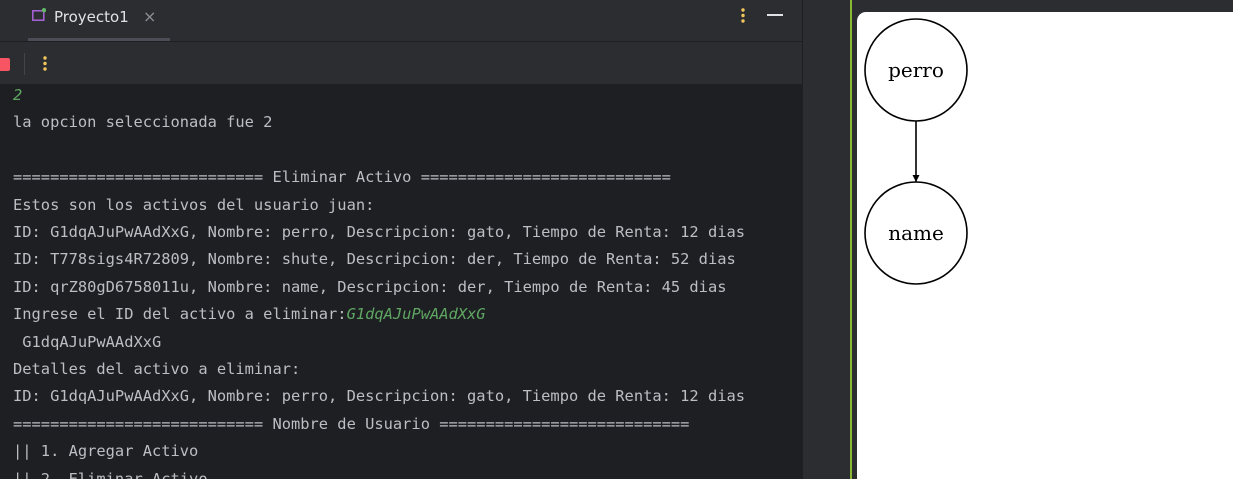  I want to click on console-line-text: Estos son los activos del usuario juan:, so click(194, 204).